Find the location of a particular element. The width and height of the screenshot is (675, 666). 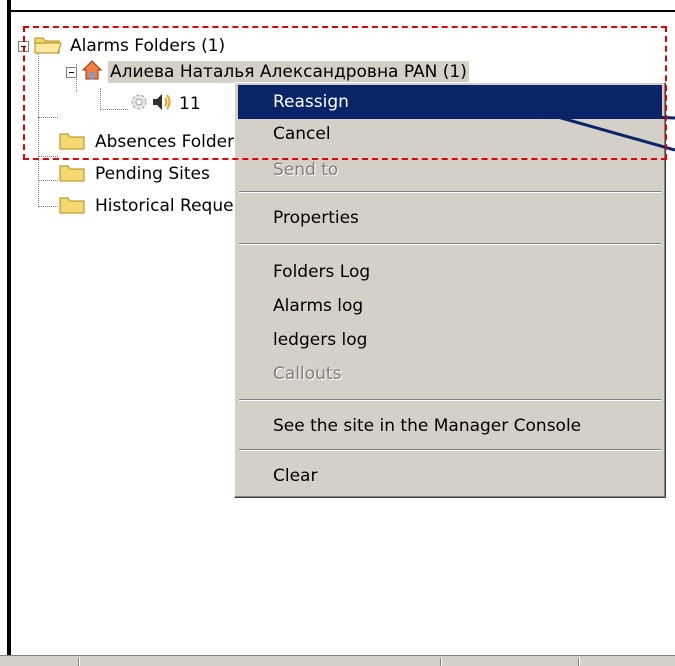

status-bar is located at coordinates (337, 660).